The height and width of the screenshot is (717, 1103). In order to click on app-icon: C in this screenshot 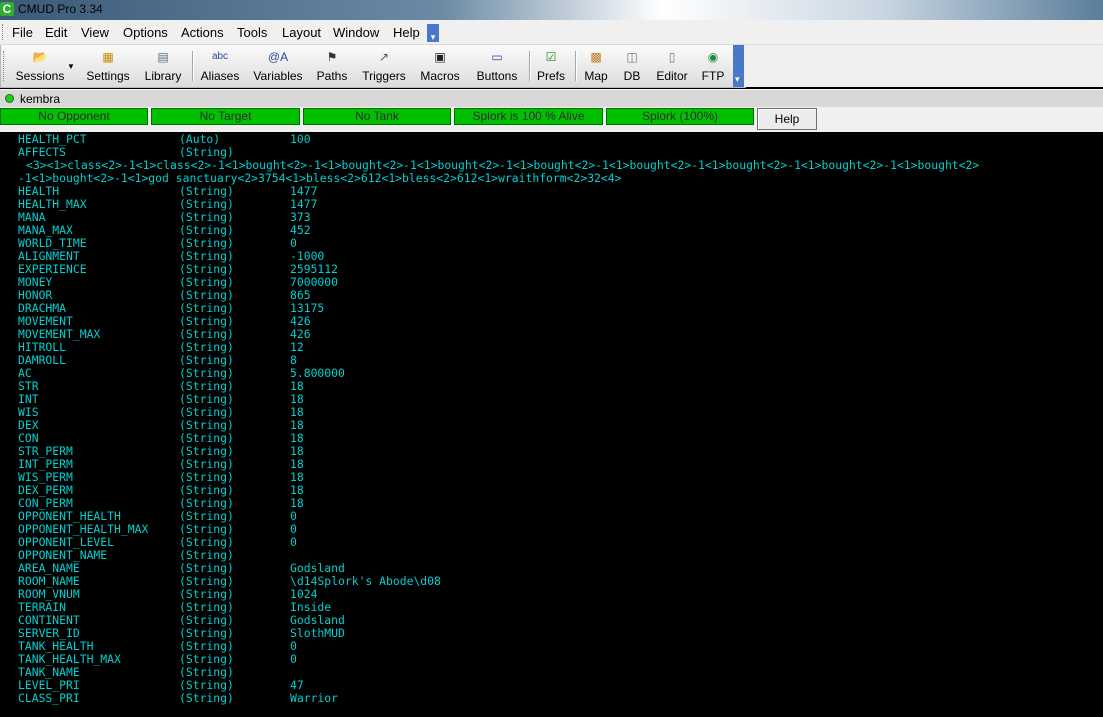, I will do `click(7, 9)`.